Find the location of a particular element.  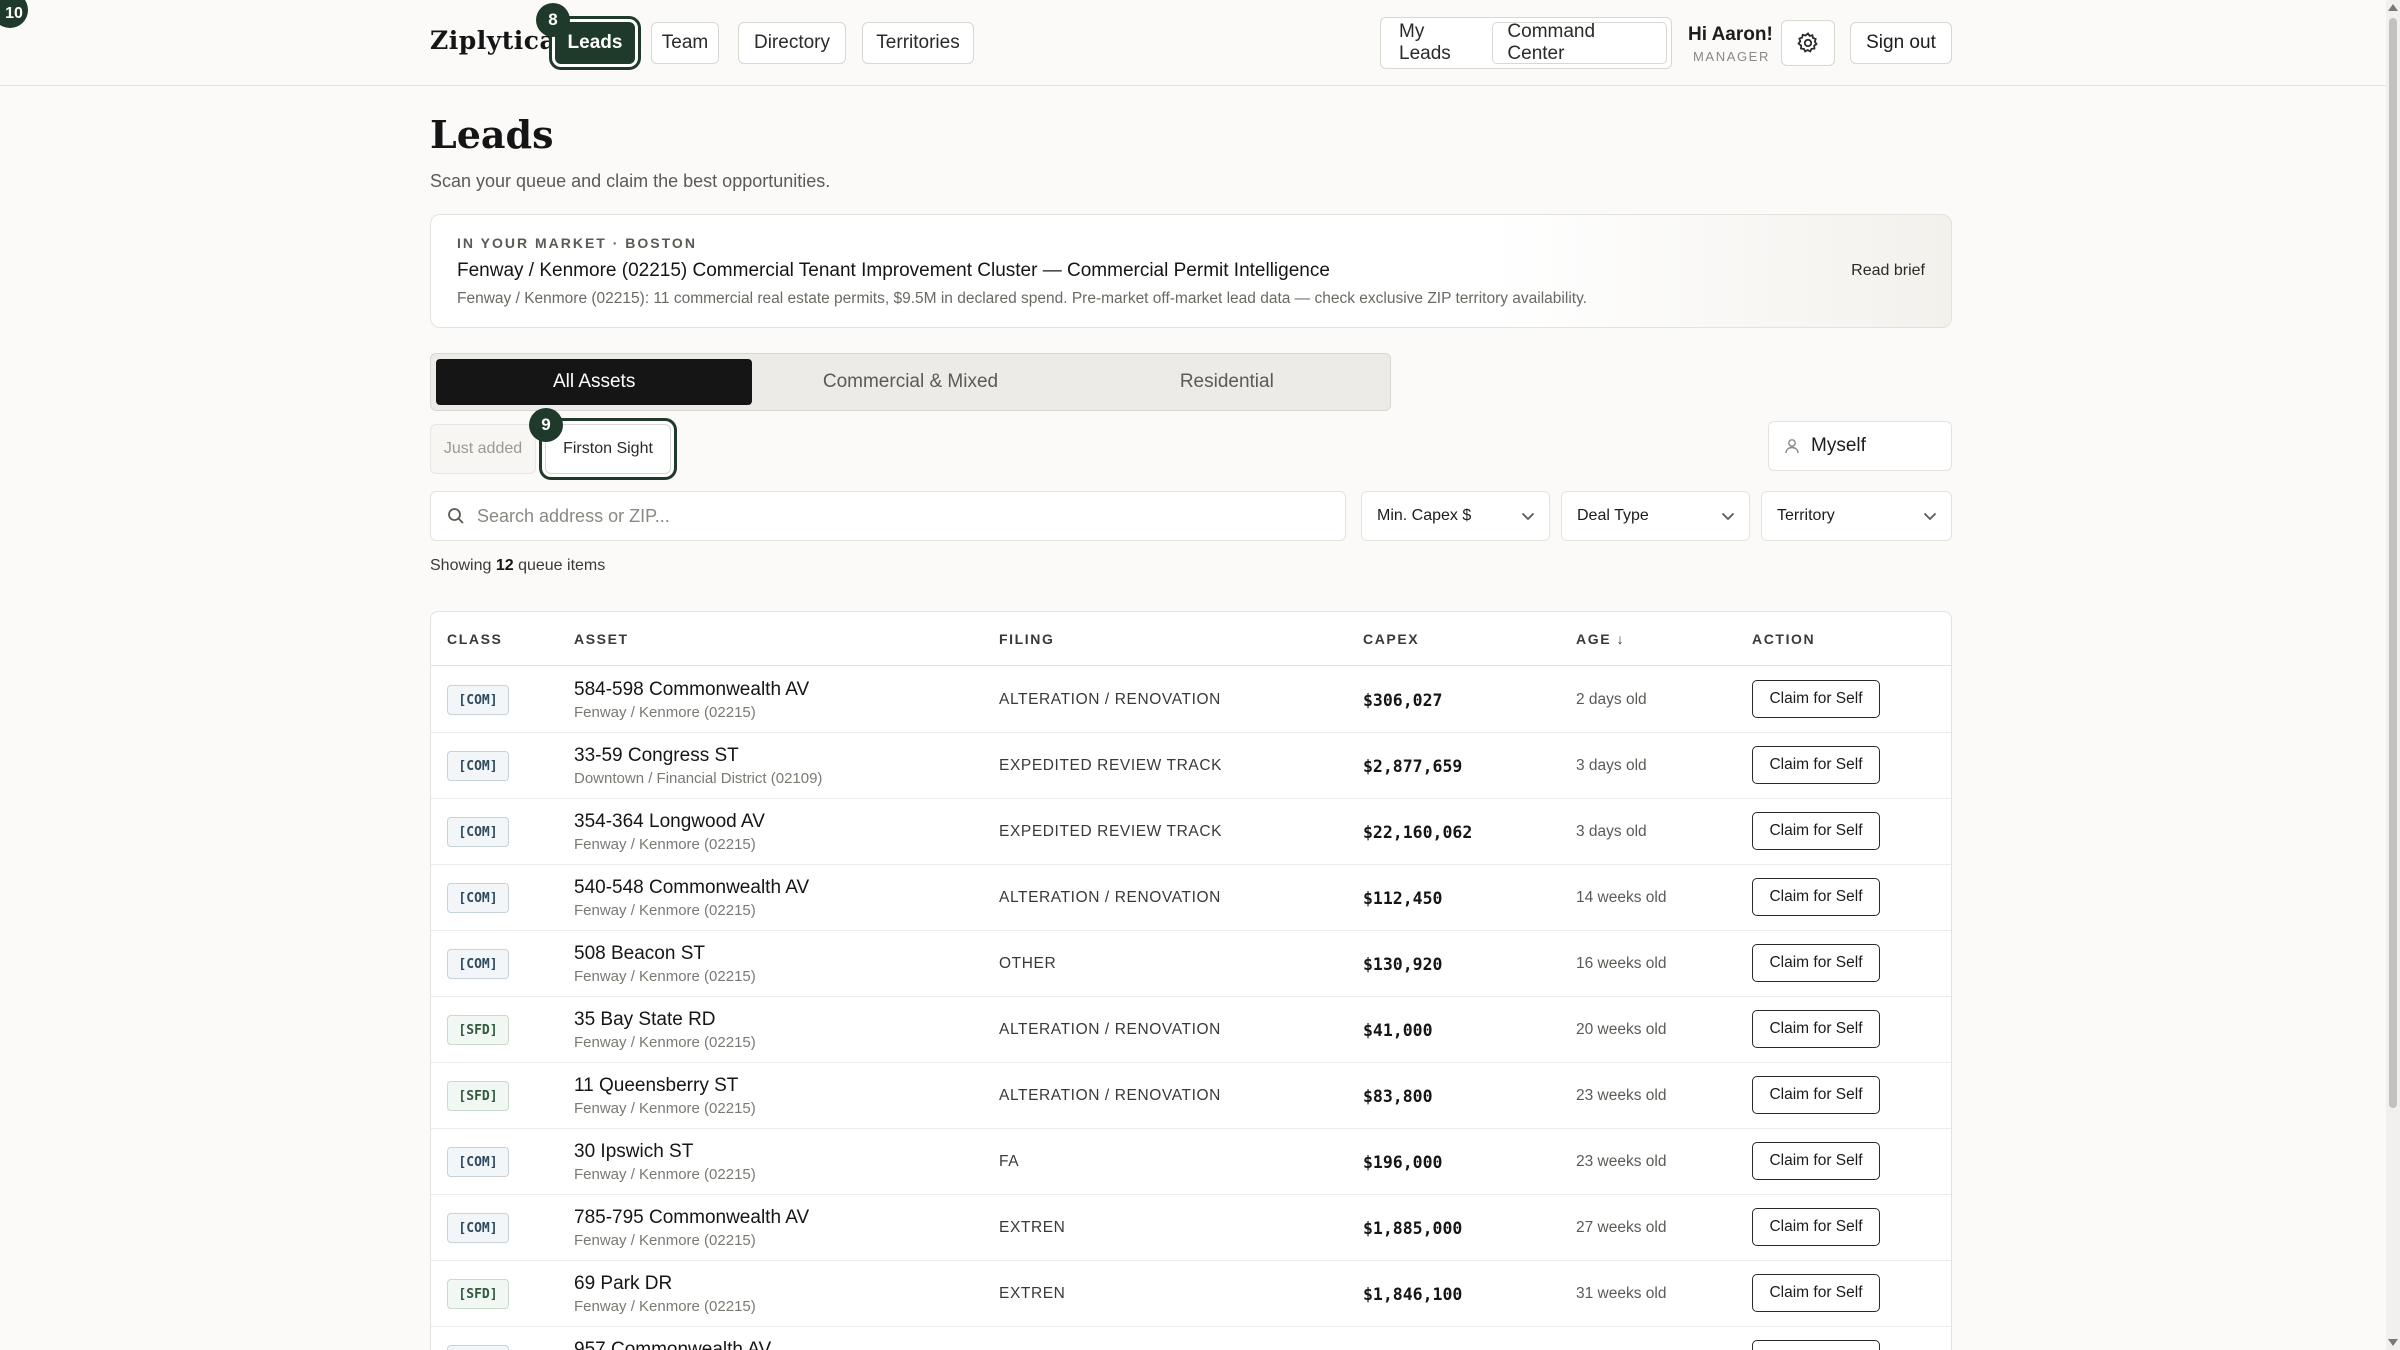

tab-all-assets: All Assets is located at coordinates (594, 382).